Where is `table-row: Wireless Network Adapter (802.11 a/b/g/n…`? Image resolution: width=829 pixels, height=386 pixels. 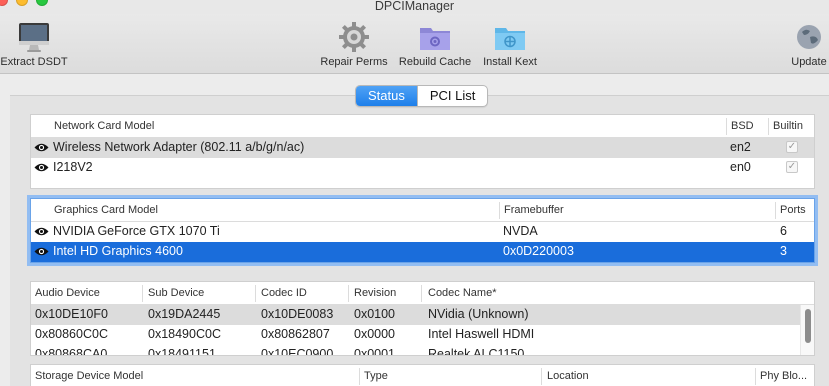
table-row: Wireless Network Adapter (802.11 a/b/g/n… is located at coordinates (422, 148).